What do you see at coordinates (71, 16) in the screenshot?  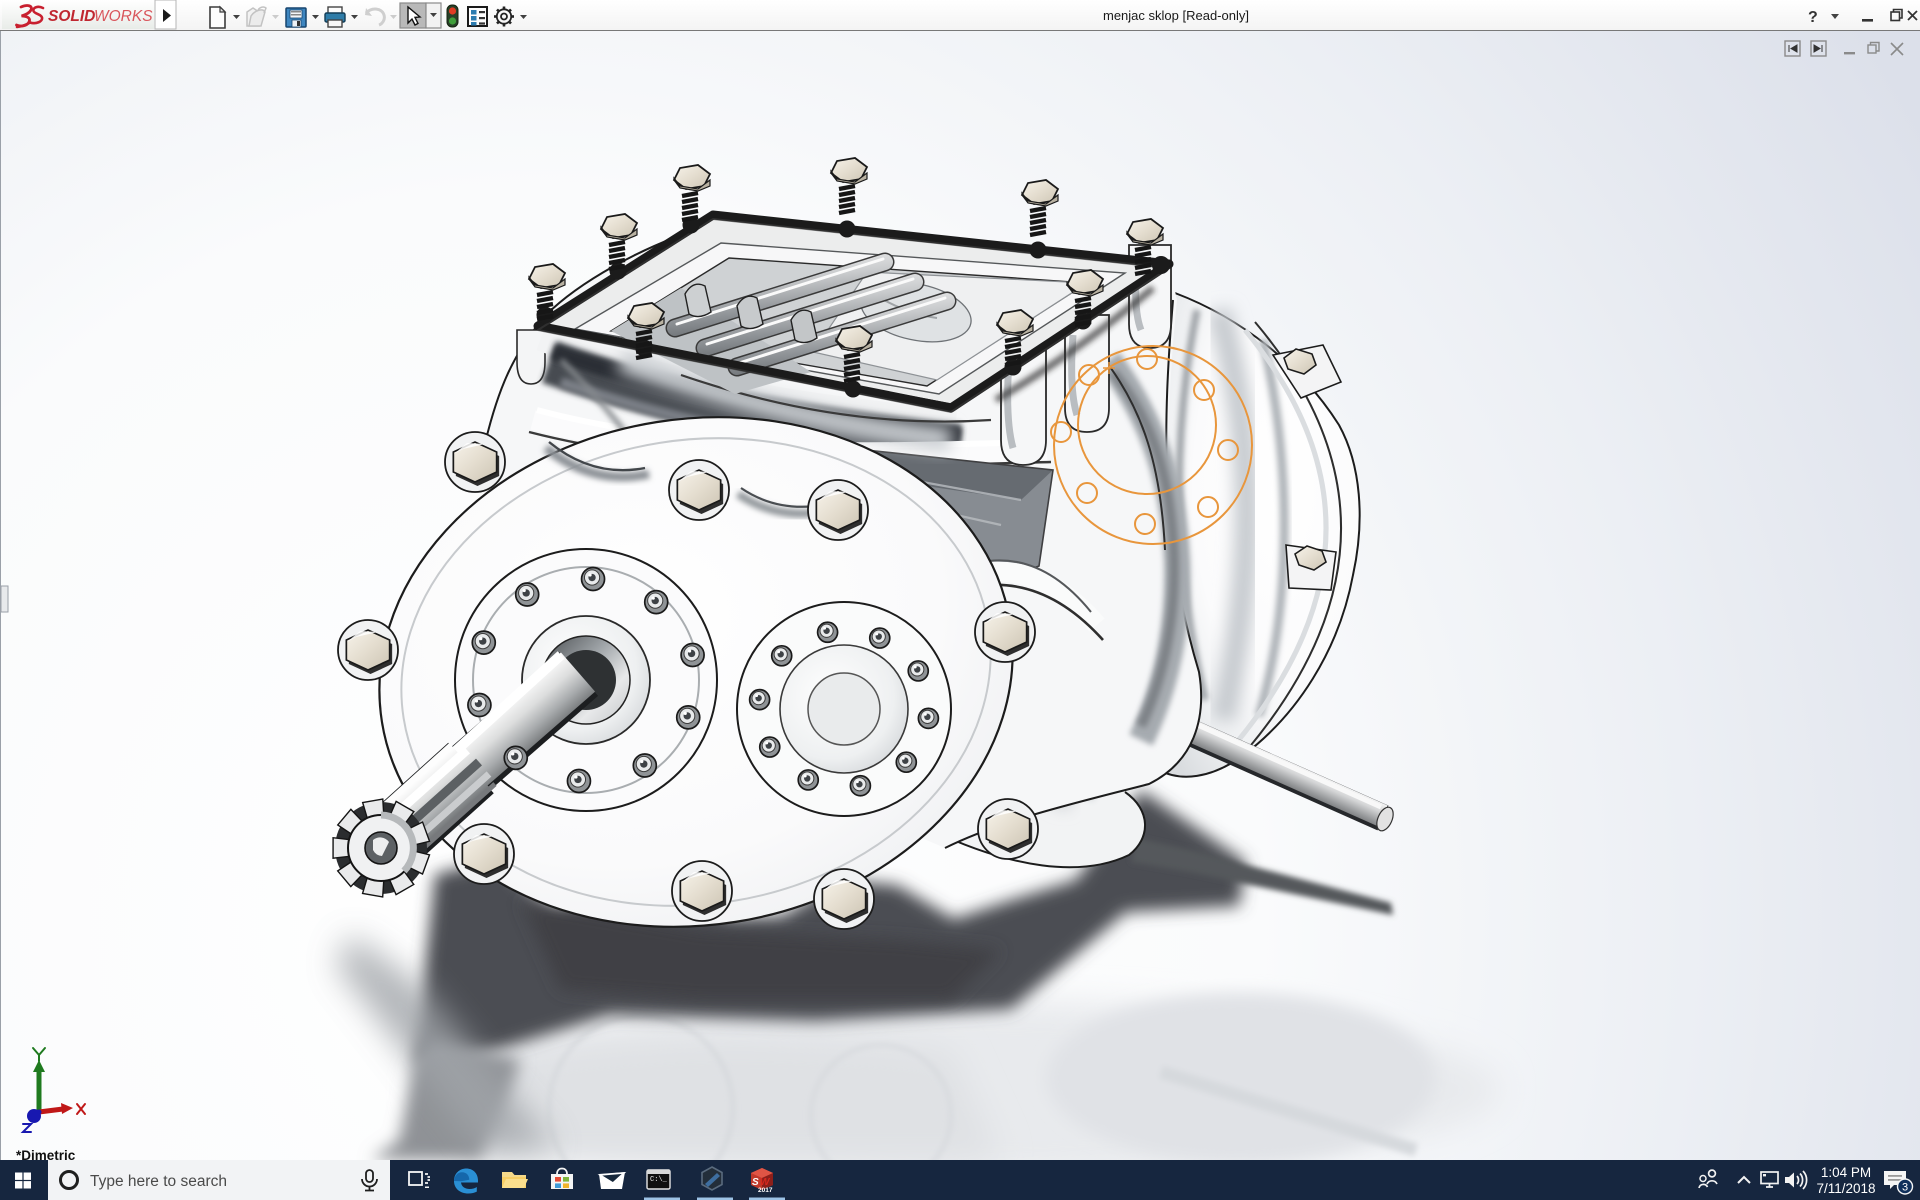 I see `svg-text: SOLID` at bounding box center [71, 16].